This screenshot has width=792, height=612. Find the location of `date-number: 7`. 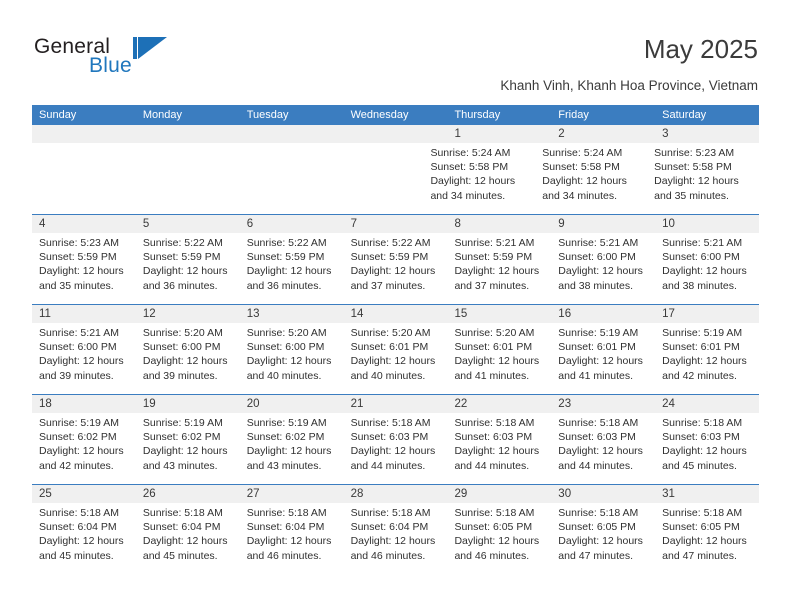

date-number: 7 is located at coordinates (396, 224).